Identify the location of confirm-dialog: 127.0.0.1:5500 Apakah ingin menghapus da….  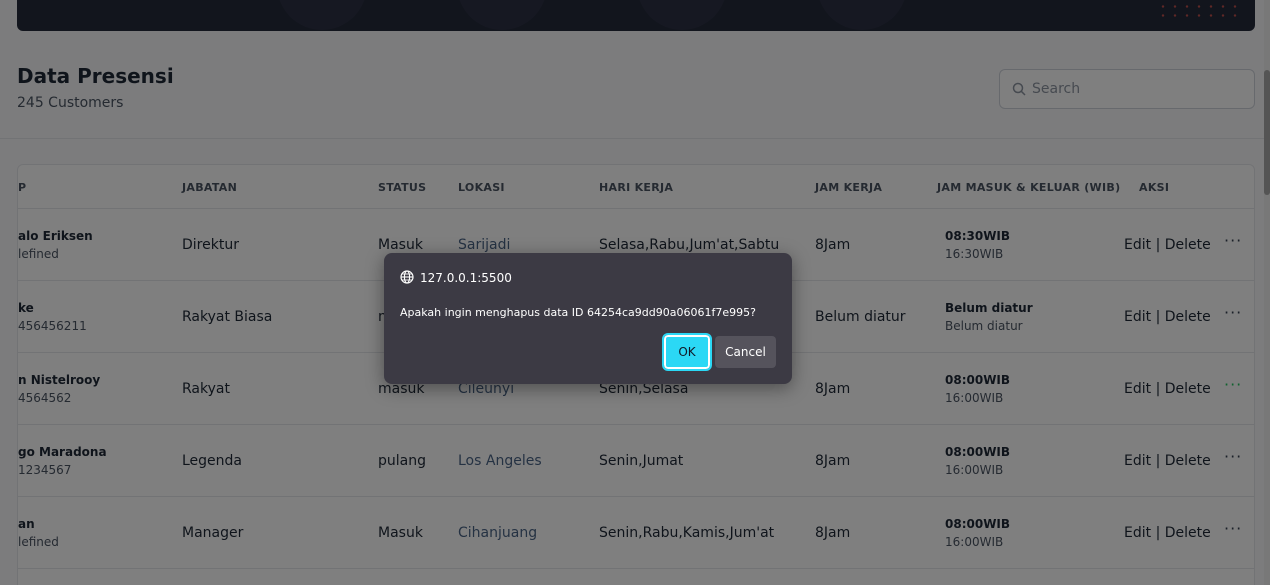
(588, 318).